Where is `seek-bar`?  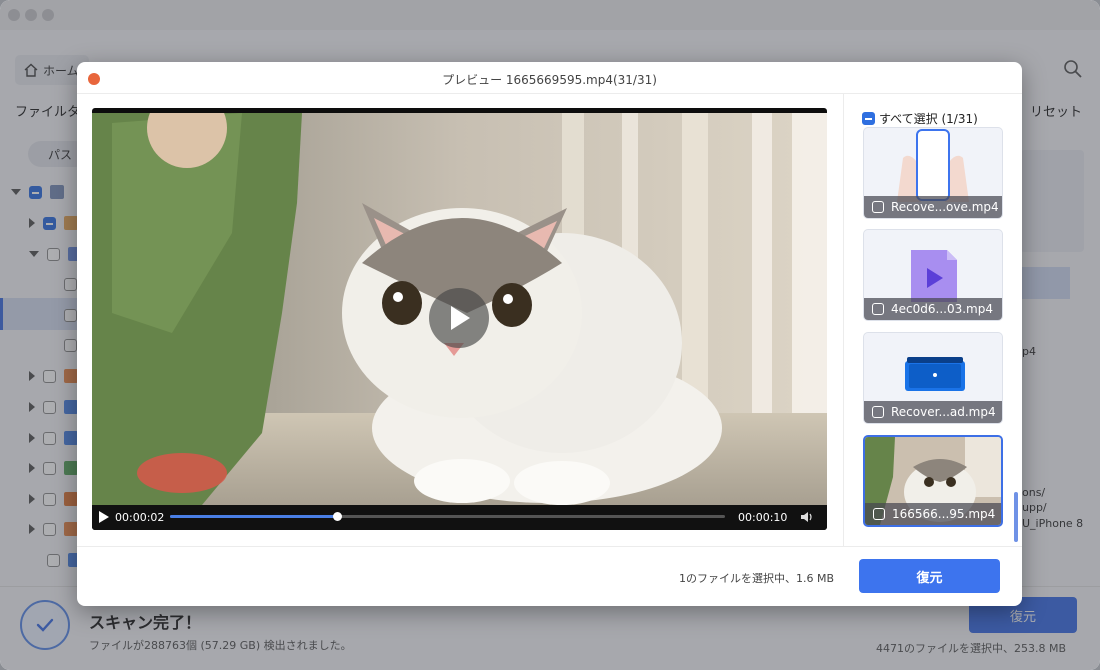
seek-bar is located at coordinates (447, 516).